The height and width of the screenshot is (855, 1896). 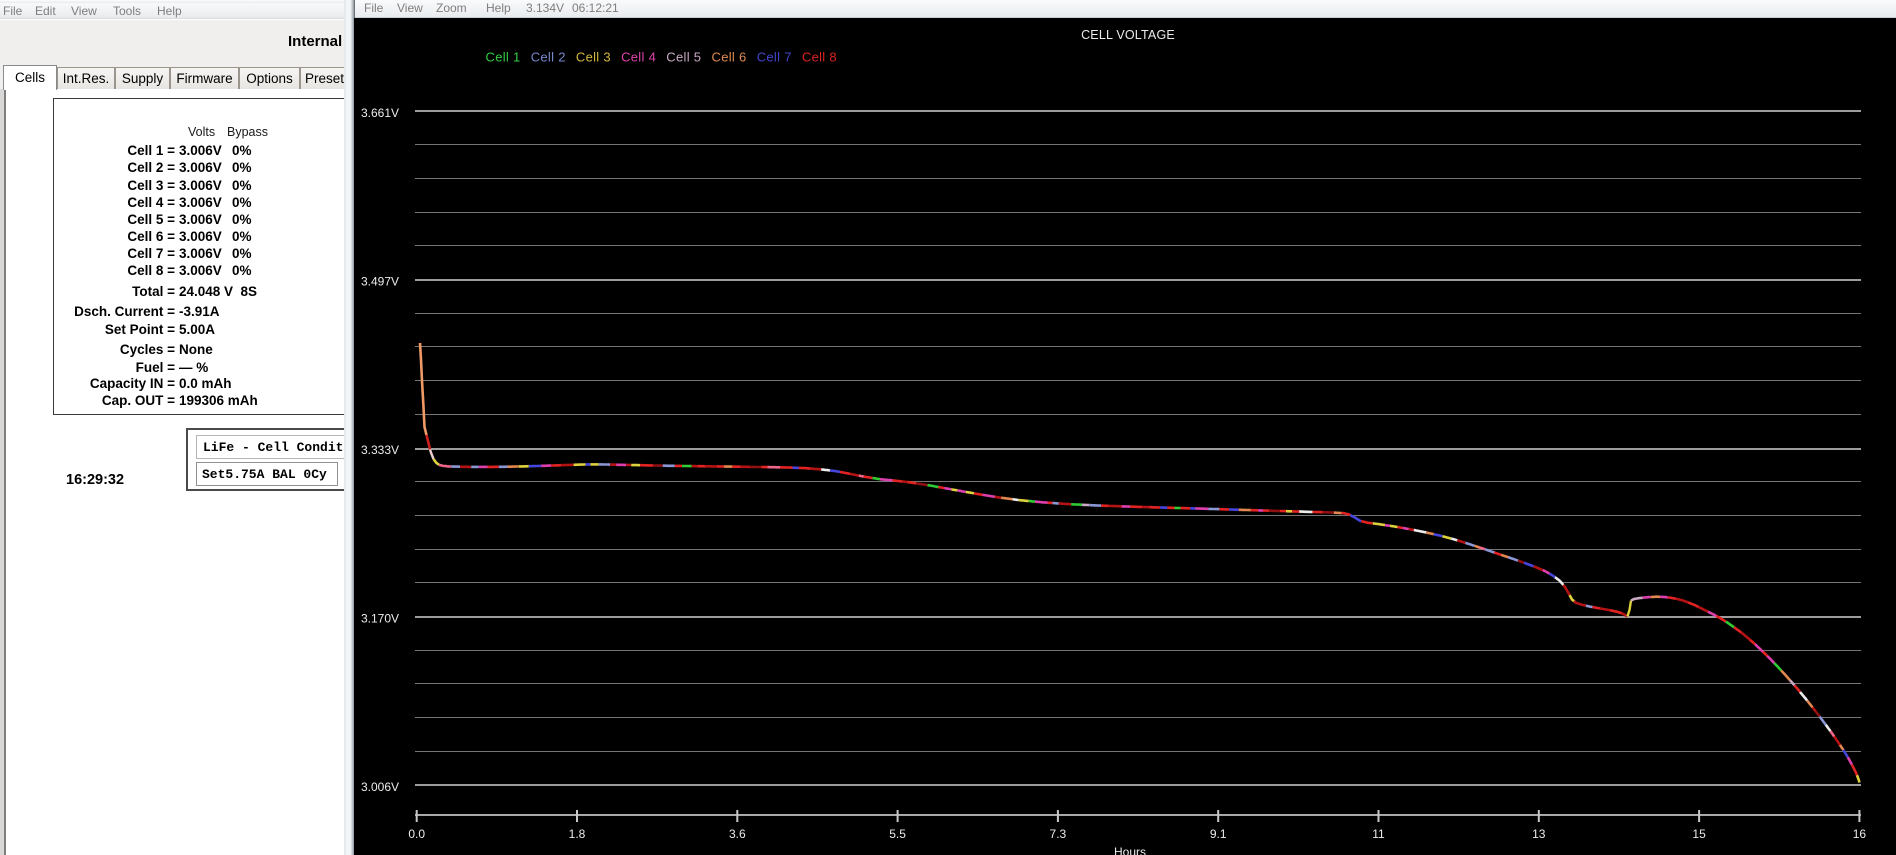 I want to click on svg-text: 16, so click(x=1860, y=834).